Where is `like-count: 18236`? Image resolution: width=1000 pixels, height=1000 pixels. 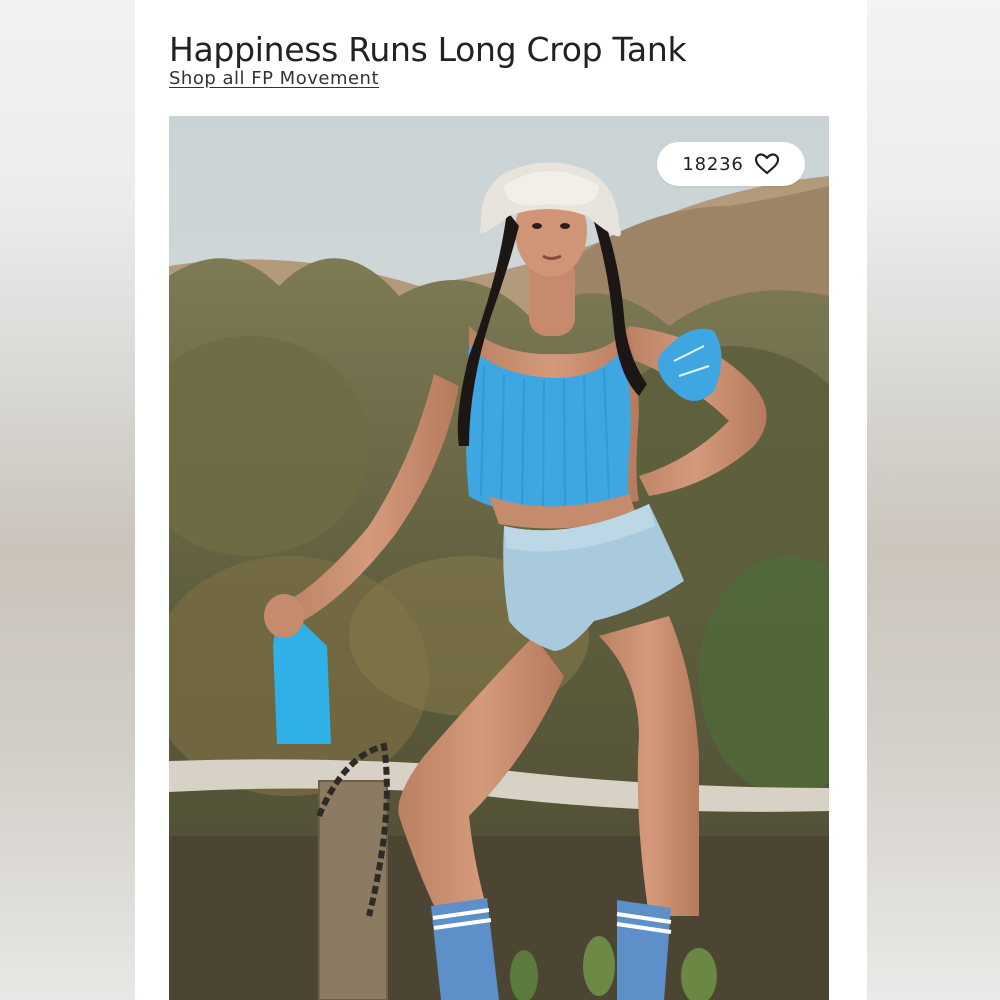
like-count: 18236 is located at coordinates (713, 164).